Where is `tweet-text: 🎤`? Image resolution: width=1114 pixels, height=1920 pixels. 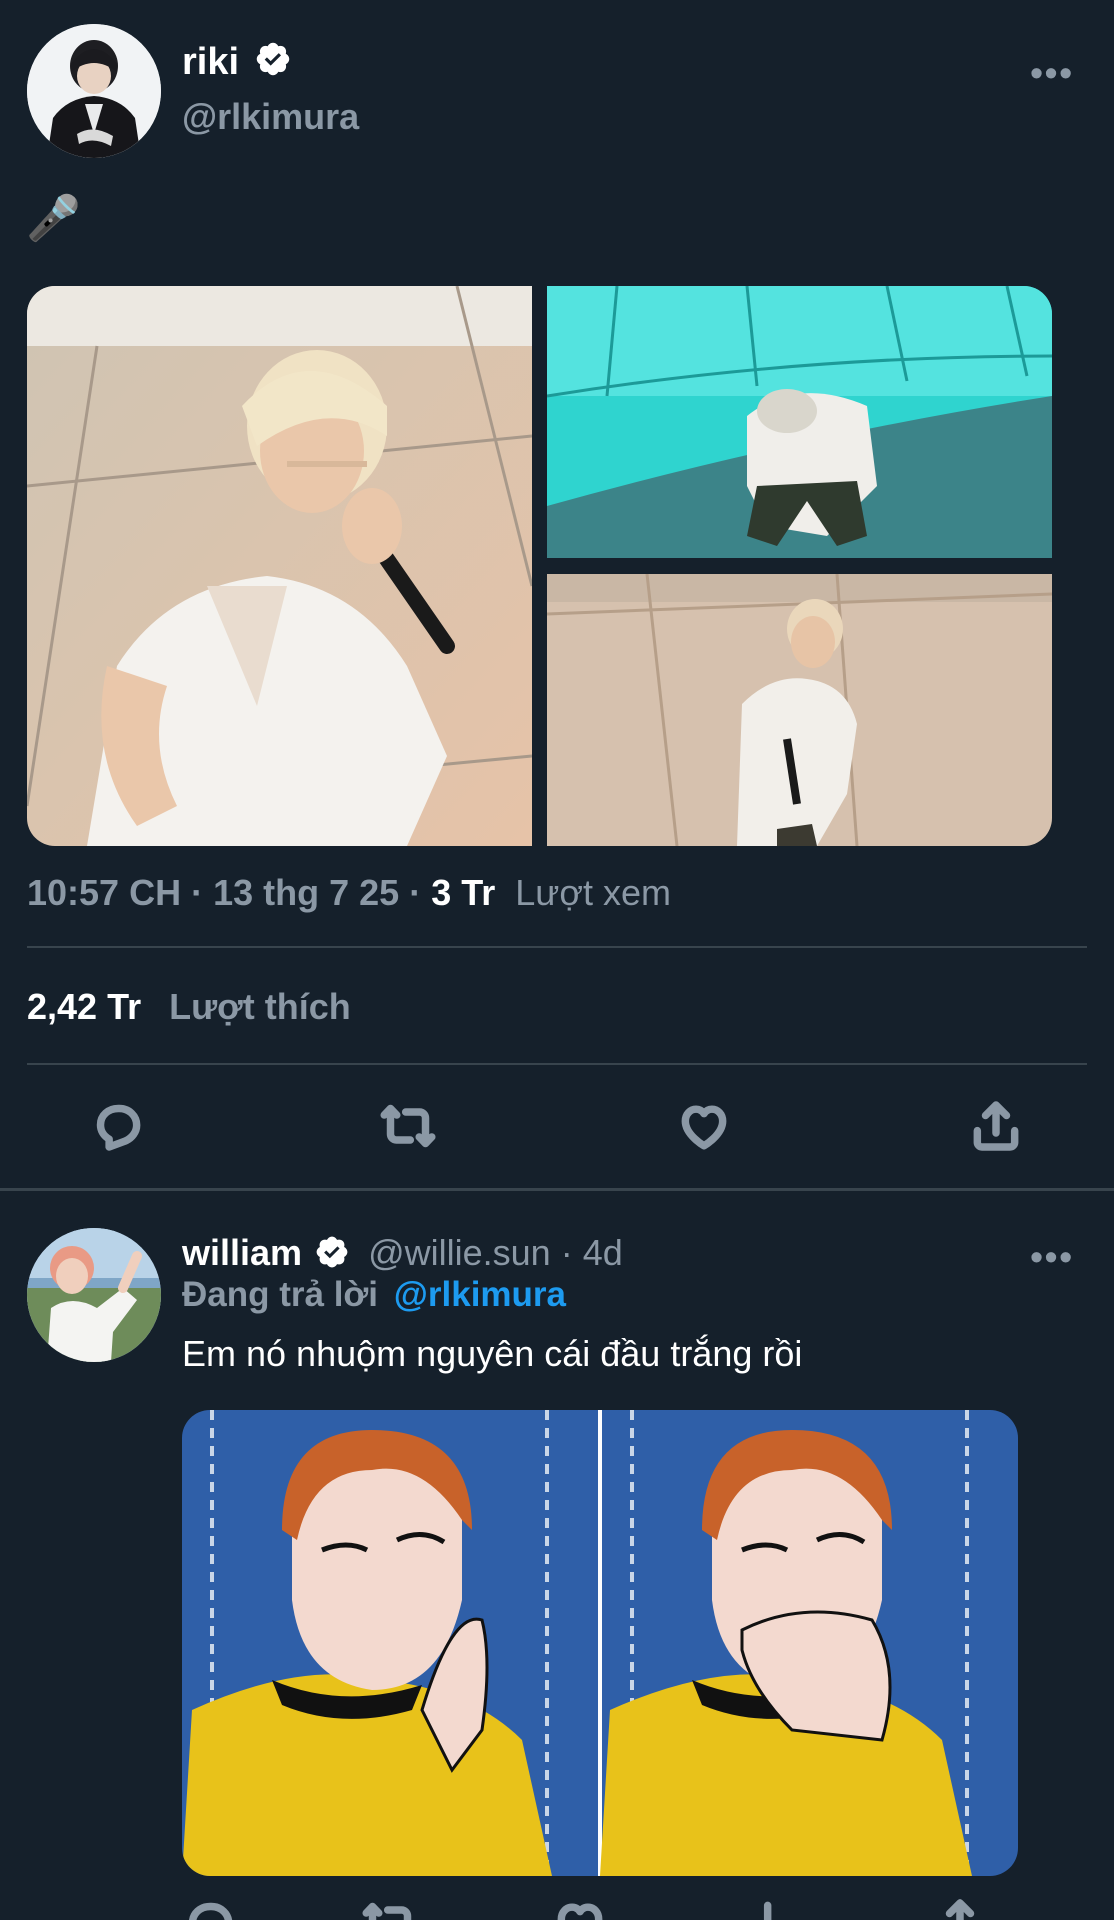
tweet-text: 🎤 is located at coordinates (53, 218).